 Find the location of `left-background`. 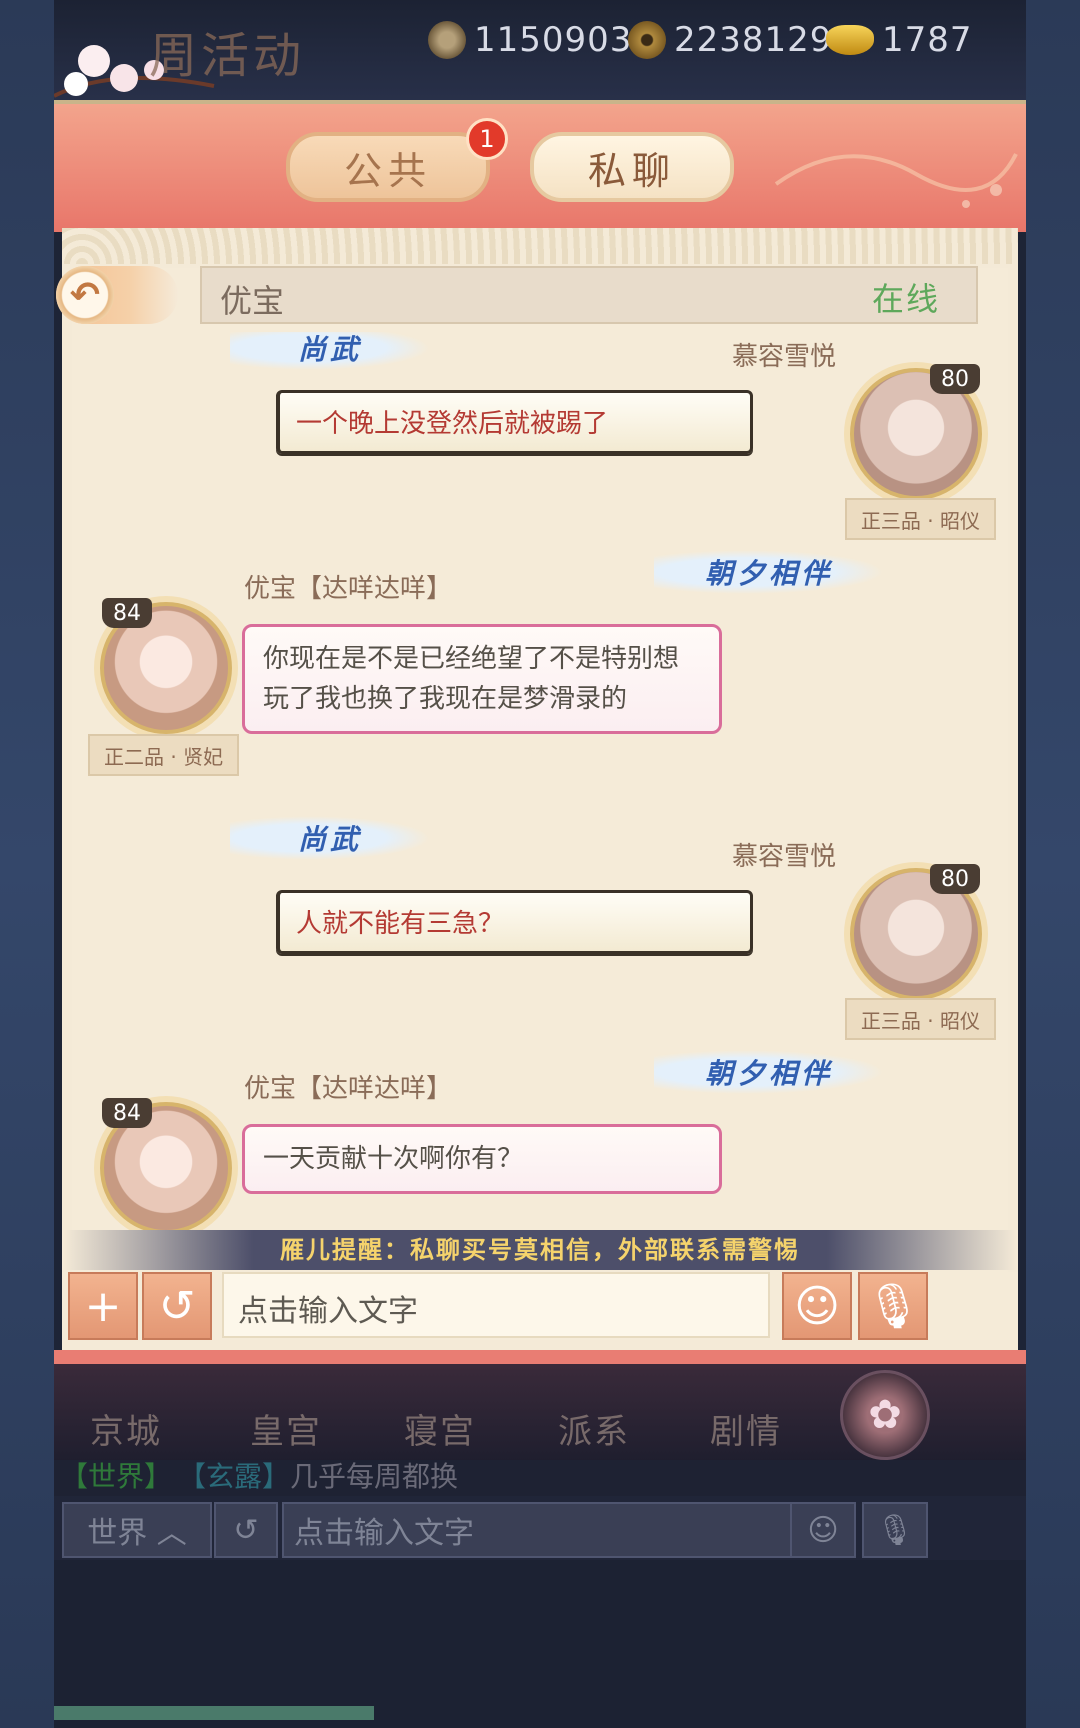

left-background is located at coordinates (27, 864).